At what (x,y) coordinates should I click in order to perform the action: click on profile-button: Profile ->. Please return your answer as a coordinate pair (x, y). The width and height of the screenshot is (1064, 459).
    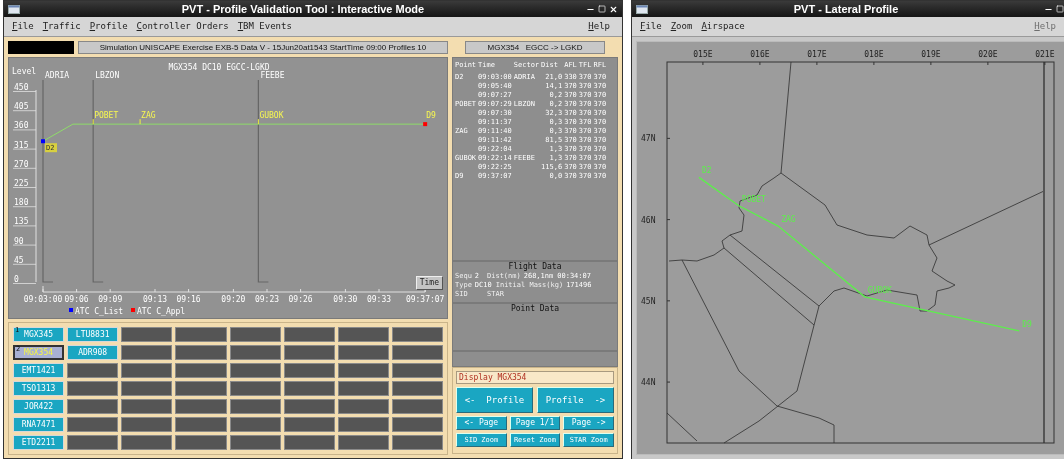
    Looking at the image, I should click on (575, 400).